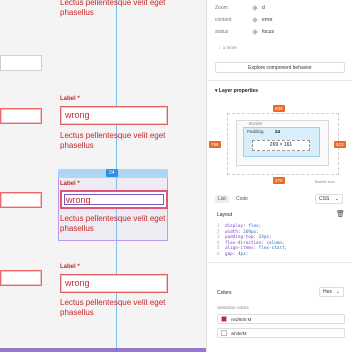 The image size is (352, 352). Describe the element at coordinates (279, 180) in the screenshot. I see `margin-bottom-badge: 270` at that location.